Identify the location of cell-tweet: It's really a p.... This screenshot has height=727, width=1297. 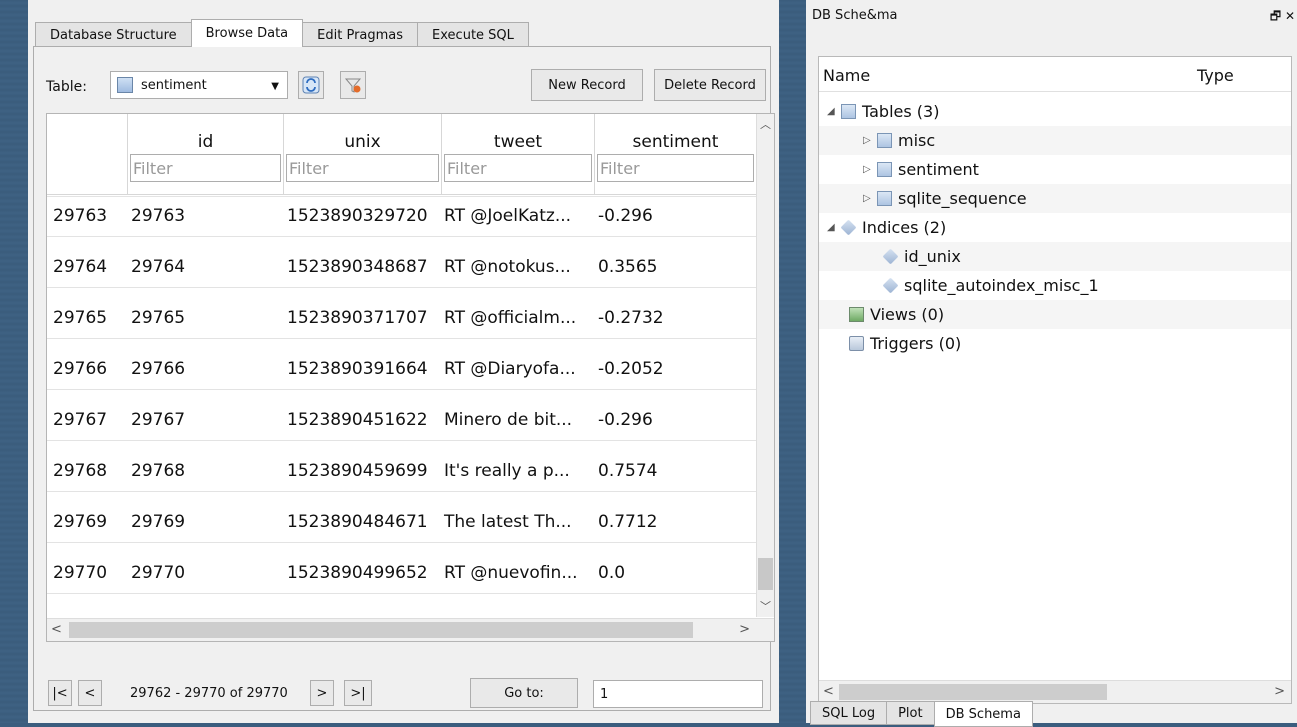
(507, 471).